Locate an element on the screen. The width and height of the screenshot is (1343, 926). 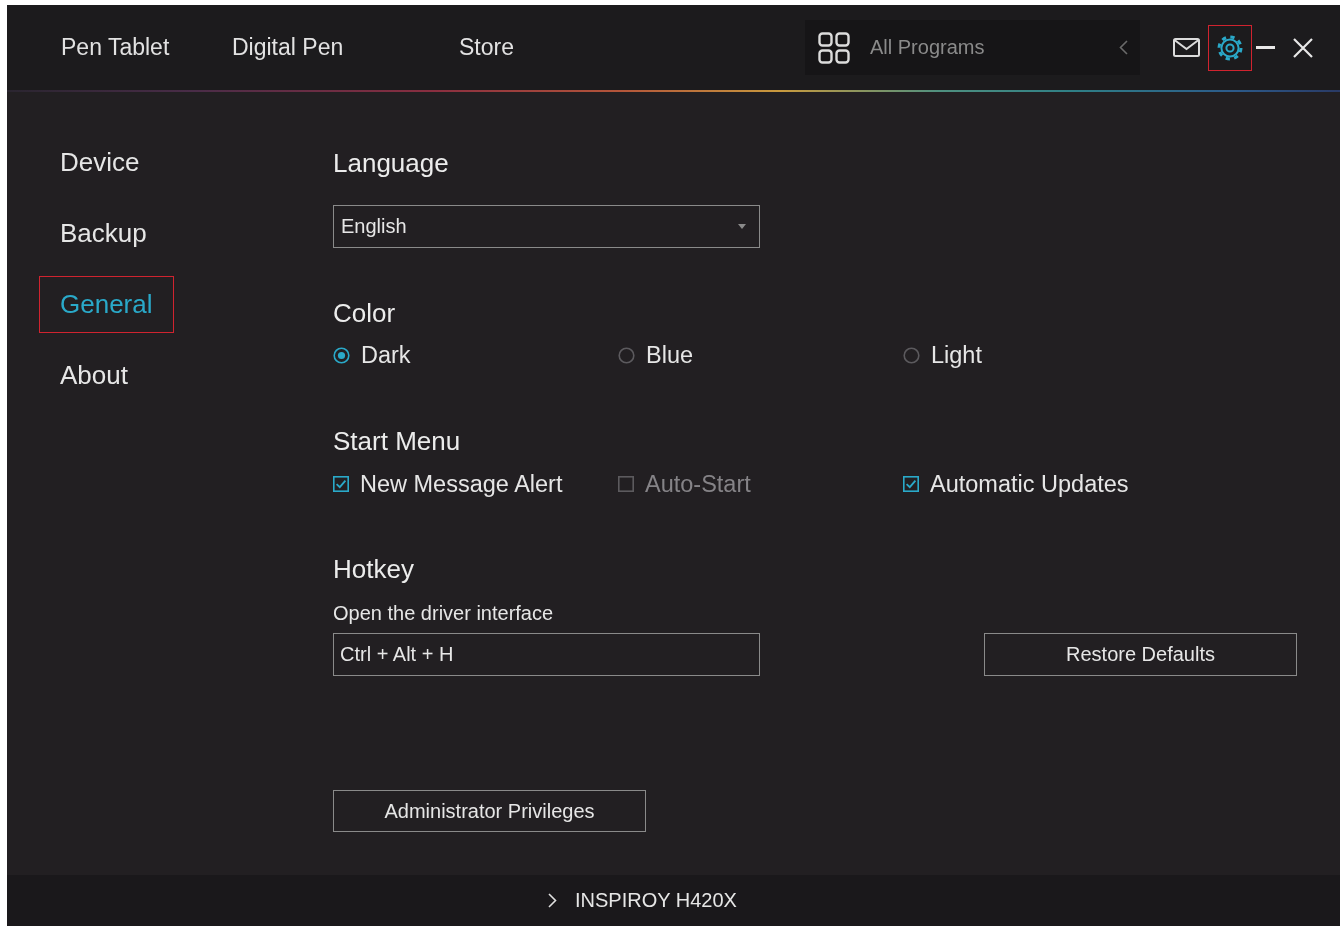
minimize-icon is located at coordinates (1265, 47).